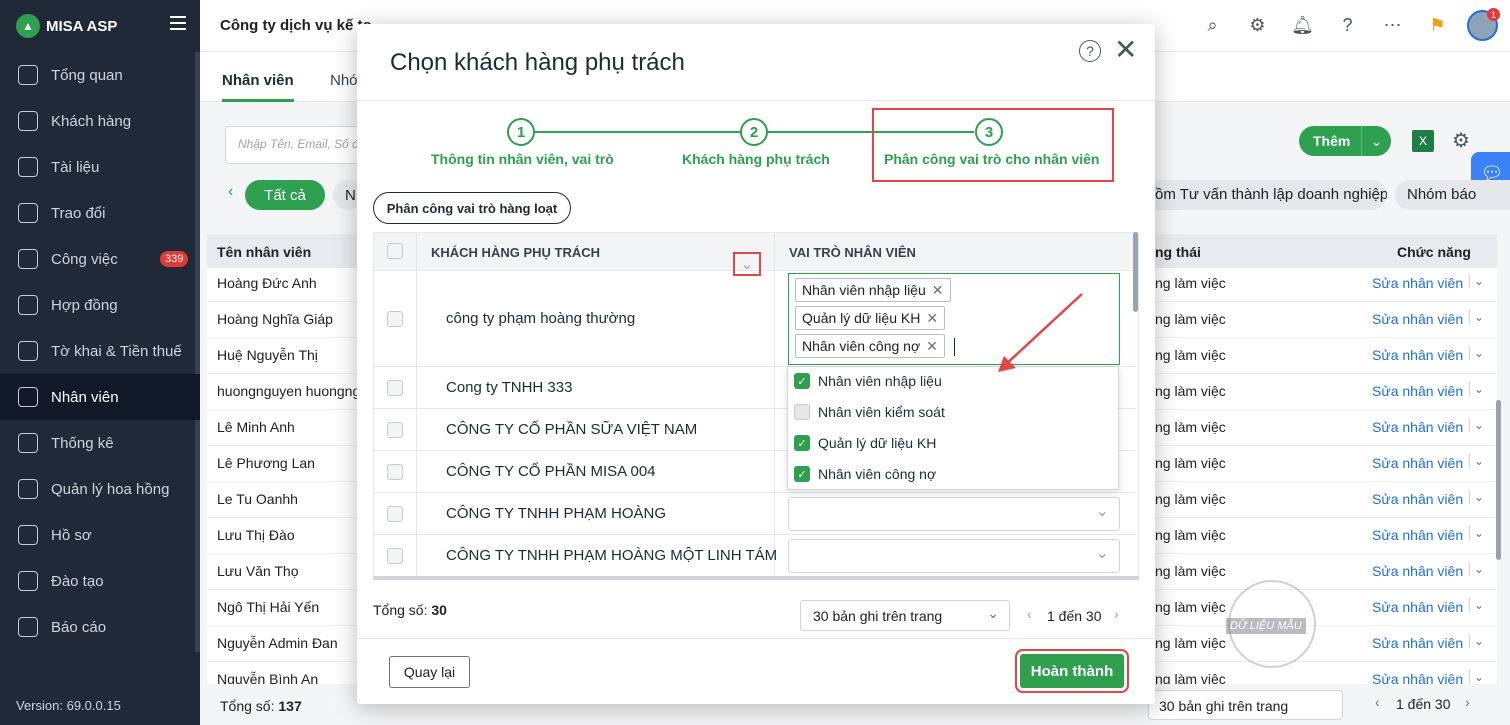 The width and height of the screenshot is (1510, 725). Describe the element at coordinates (1125, 50) in the screenshot. I see `close-icon: ✕` at that location.